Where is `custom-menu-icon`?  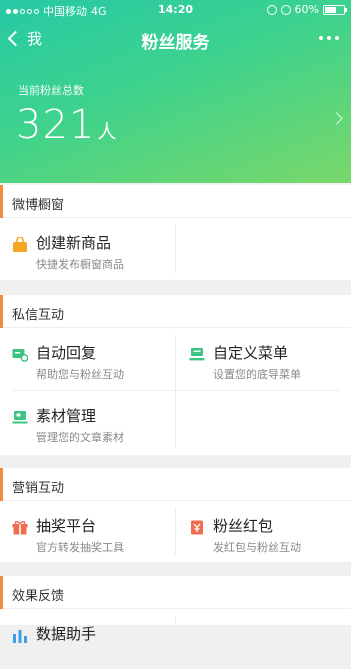
custom-menu-icon is located at coordinates (197, 354).